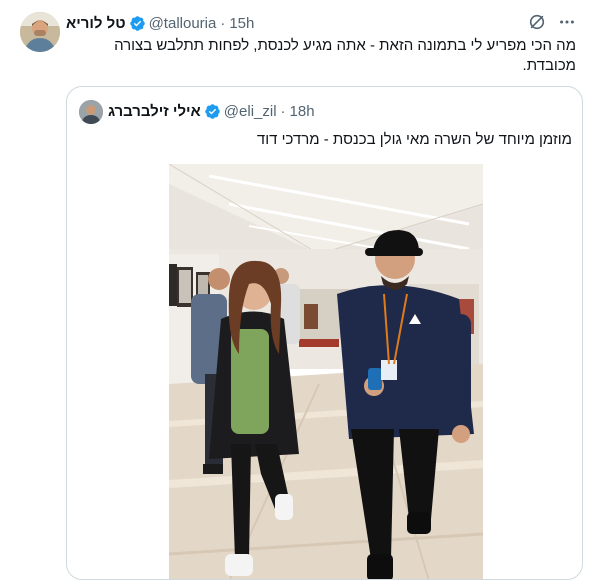 The height and width of the screenshot is (583, 589). I want to click on quoted-tweet-header: אילי זילברברג @eli_zil · 18h, so click(211, 111).